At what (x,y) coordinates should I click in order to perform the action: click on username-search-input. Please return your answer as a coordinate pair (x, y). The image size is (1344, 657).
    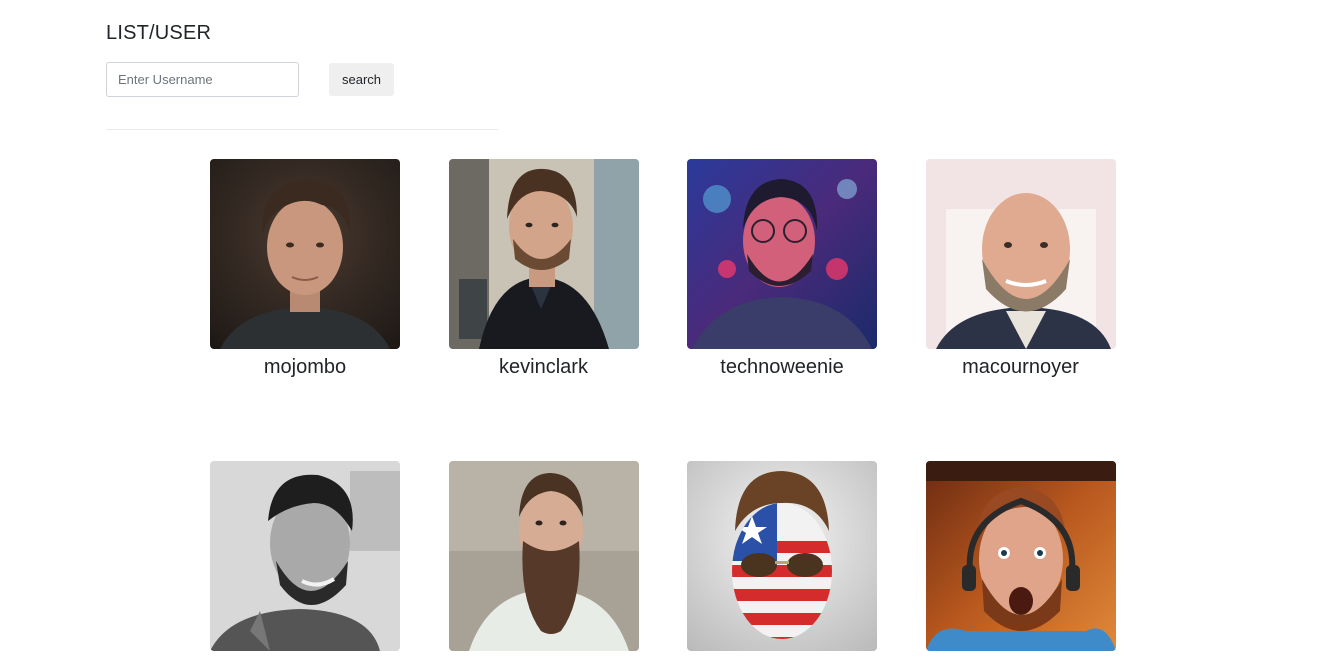
    Looking at the image, I should click on (202, 79).